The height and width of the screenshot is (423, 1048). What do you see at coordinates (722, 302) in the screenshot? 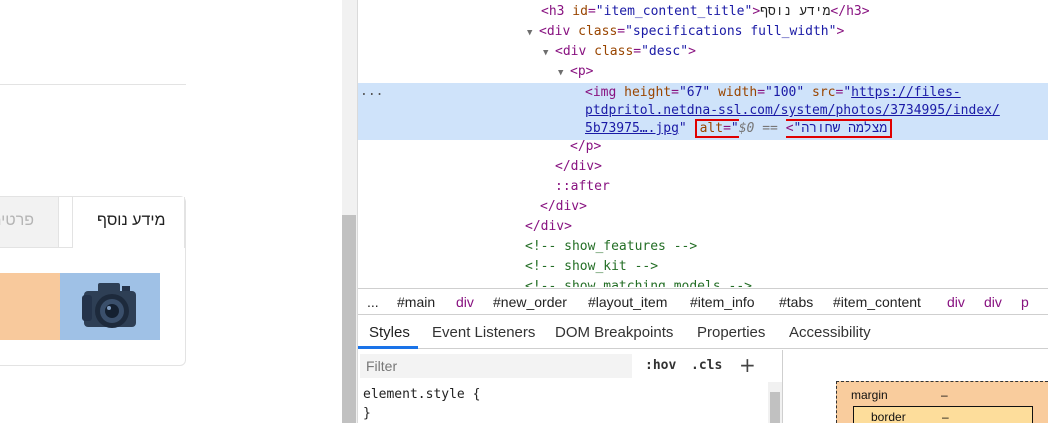
I see `breadcrumb-item: #item_info` at bounding box center [722, 302].